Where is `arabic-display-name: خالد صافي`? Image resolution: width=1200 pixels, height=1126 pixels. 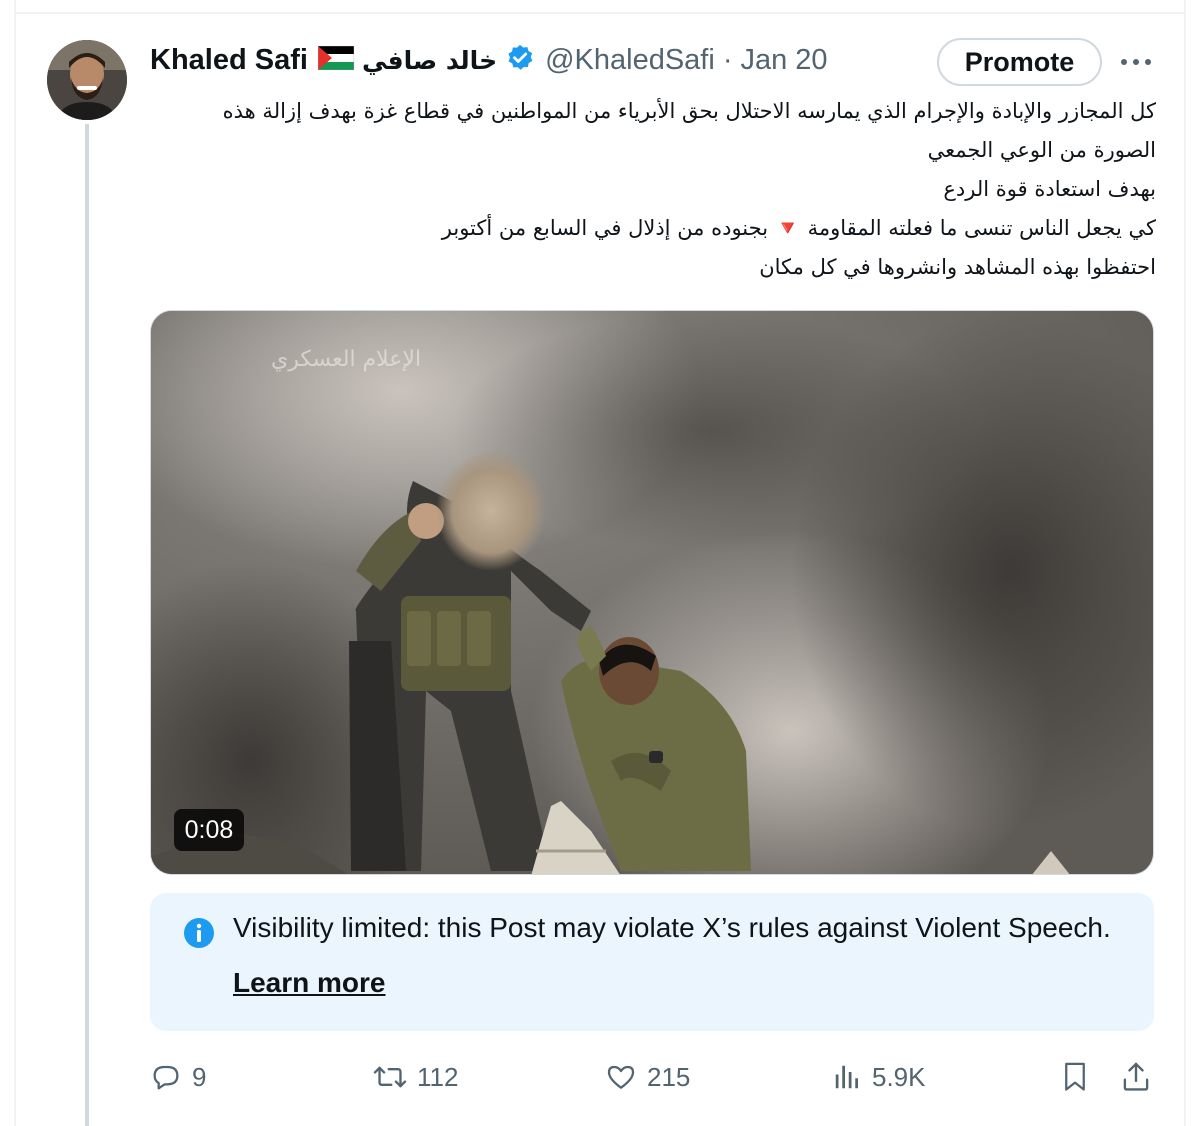 arabic-display-name: خالد صافي is located at coordinates (429, 60).